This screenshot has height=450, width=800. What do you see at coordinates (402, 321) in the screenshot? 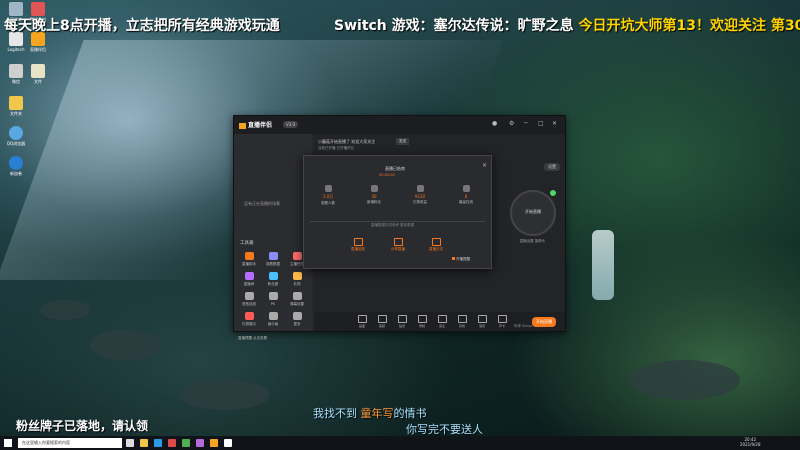
I see `toolbar-item: 贴纸` at bounding box center [402, 321].